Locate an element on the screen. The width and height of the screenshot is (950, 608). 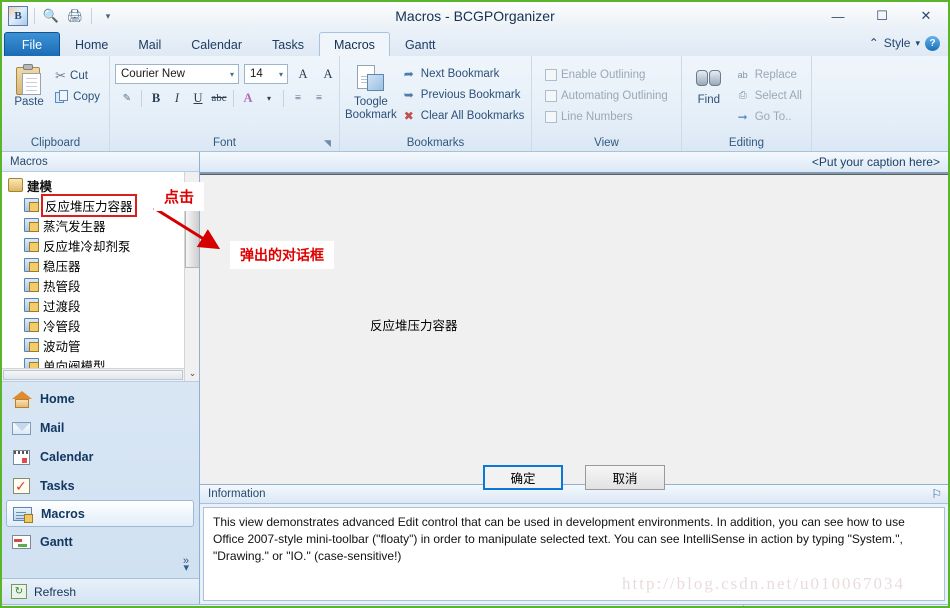
clear-formatting-icon: ✎ is located at coordinates (127, 98).